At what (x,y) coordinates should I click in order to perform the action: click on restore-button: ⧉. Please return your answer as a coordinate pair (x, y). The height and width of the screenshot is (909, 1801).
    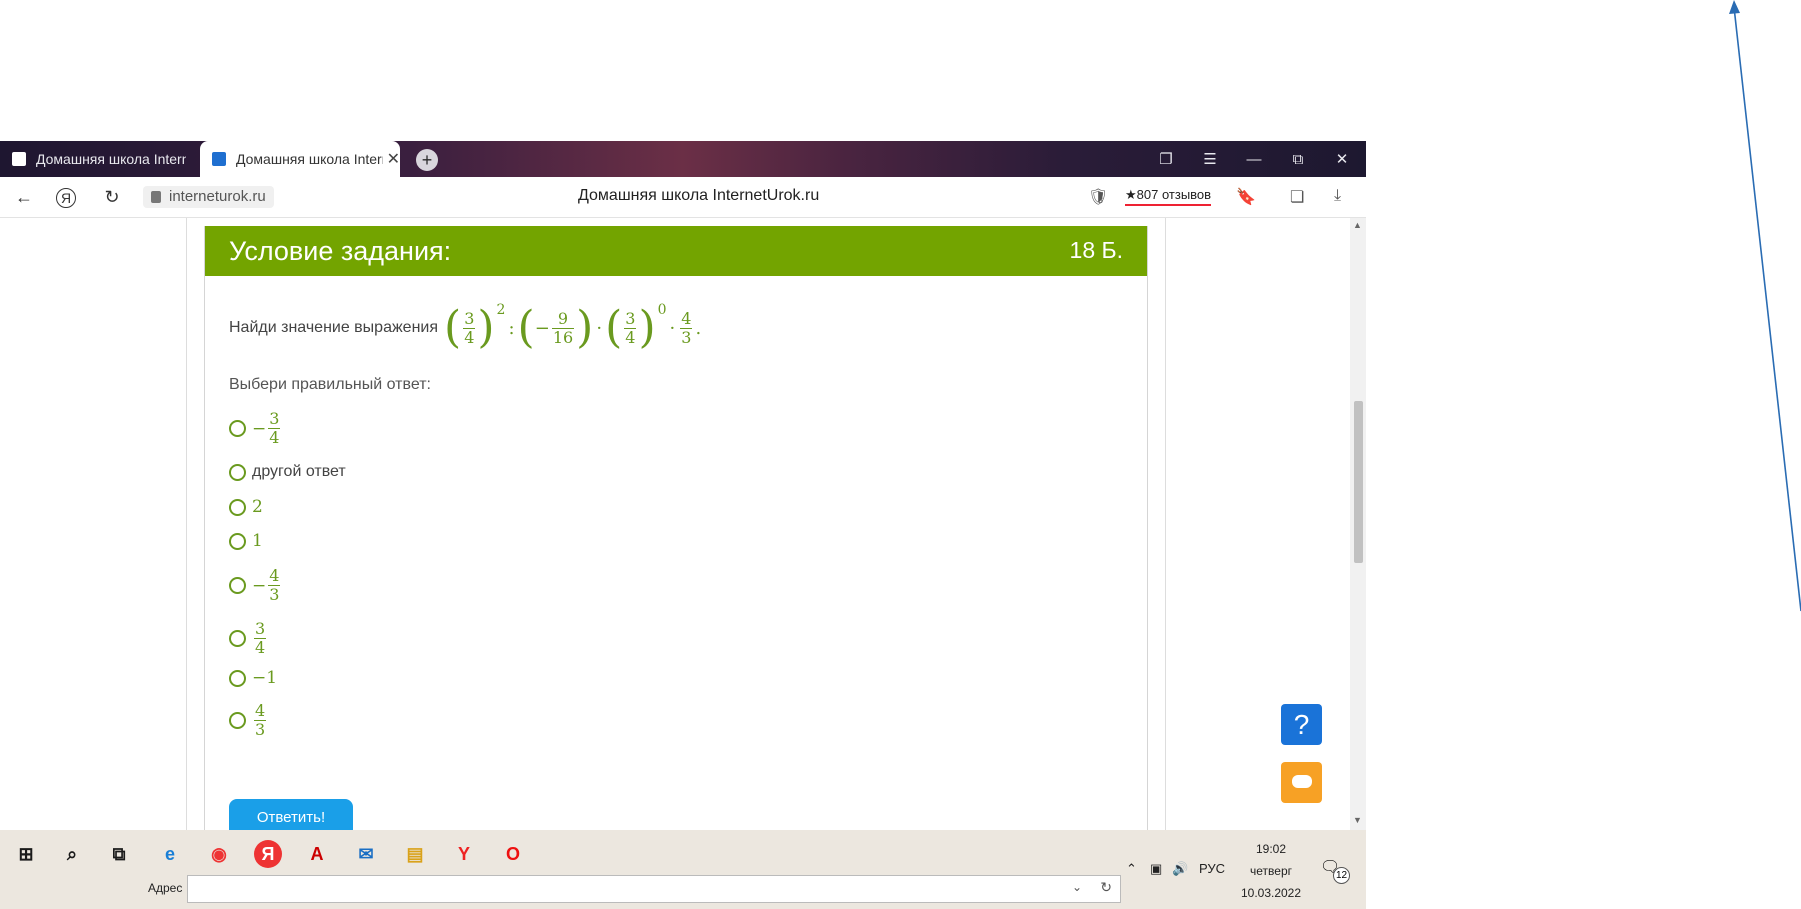
    Looking at the image, I should click on (1298, 159).